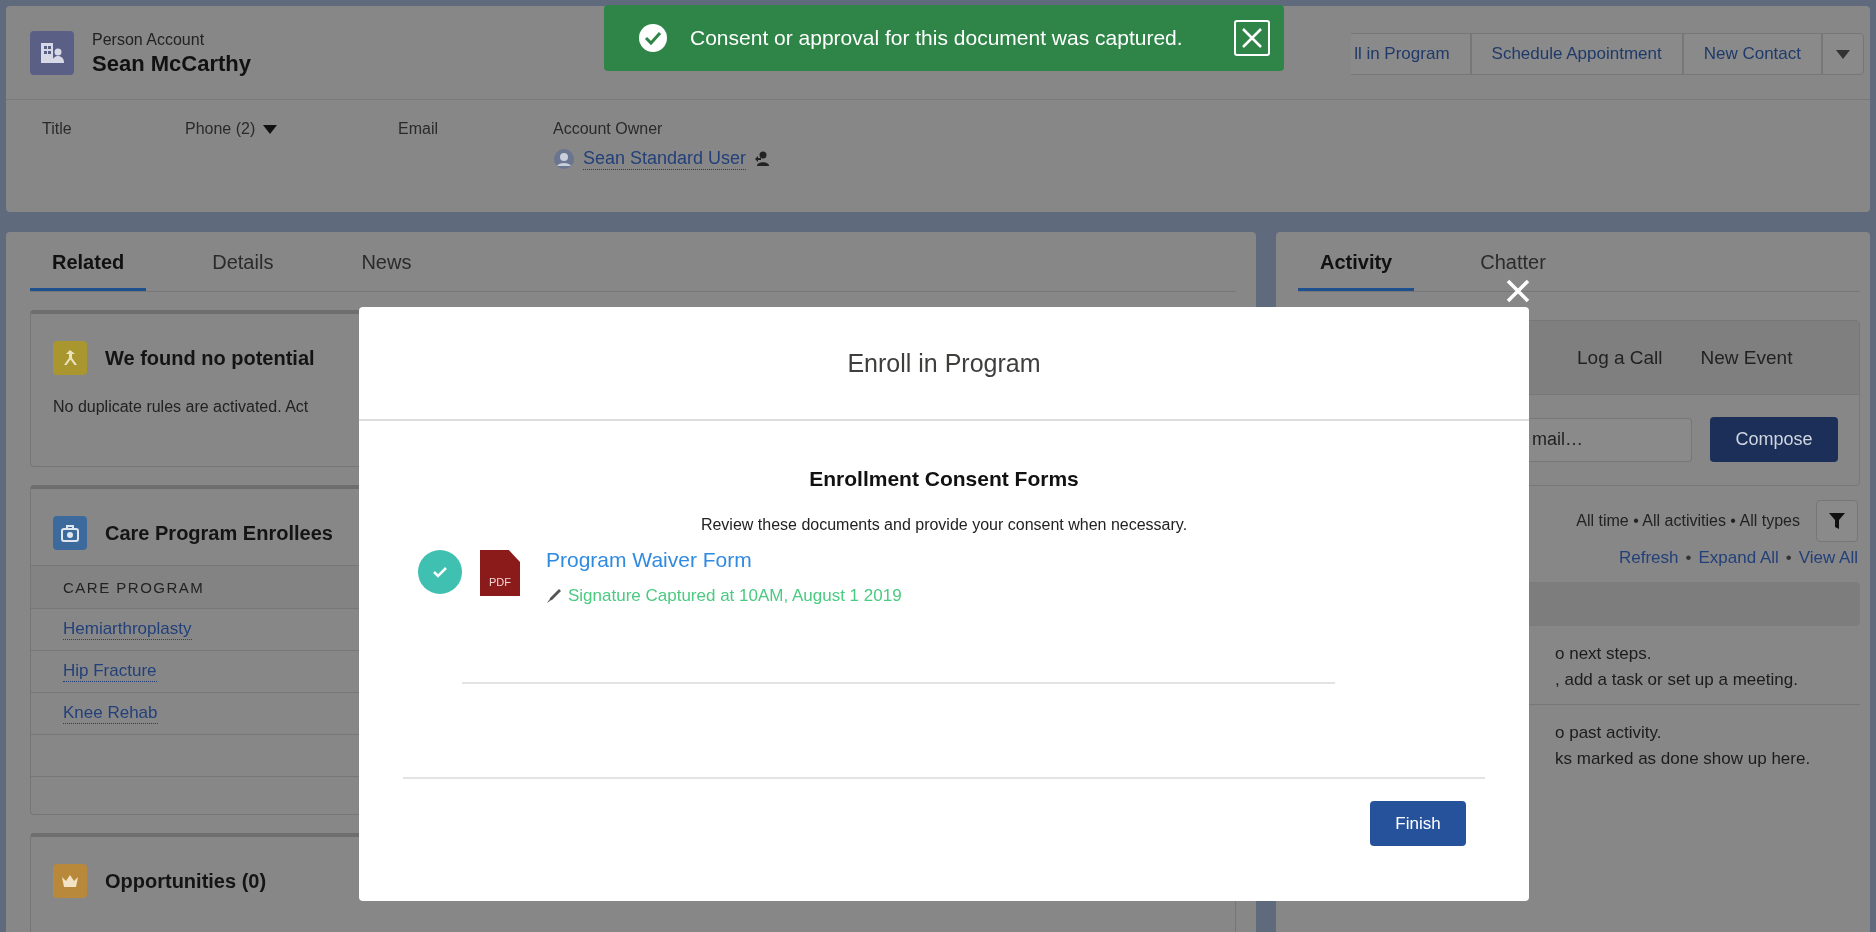 The width and height of the screenshot is (1876, 932). What do you see at coordinates (210, 358) in the screenshot?
I see `card-title: We found no potential` at bounding box center [210, 358].